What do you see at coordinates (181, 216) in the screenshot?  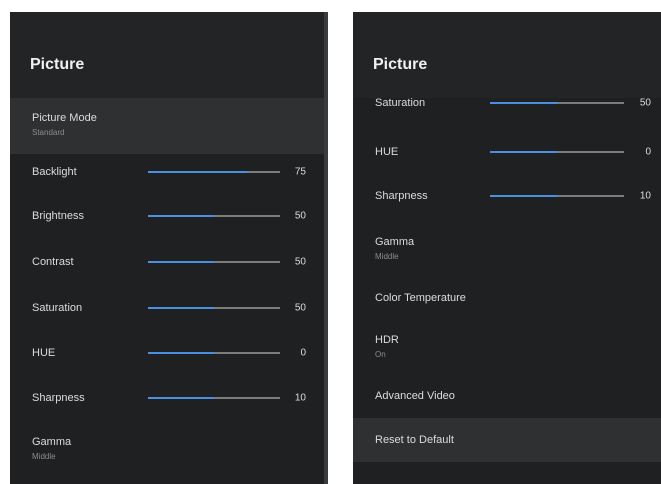 I see `brightness-slider-fill` at bounding box center [181, 216].